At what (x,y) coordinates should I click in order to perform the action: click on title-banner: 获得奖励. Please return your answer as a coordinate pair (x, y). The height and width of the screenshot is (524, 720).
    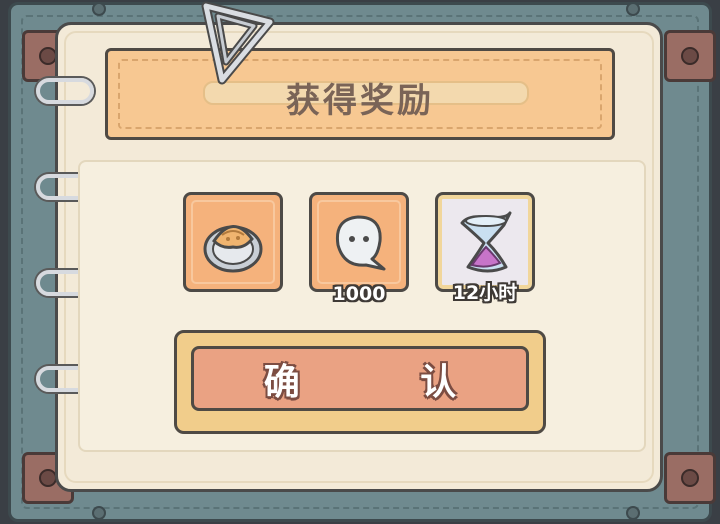
    Looking at the image, I should click on (360, 94).